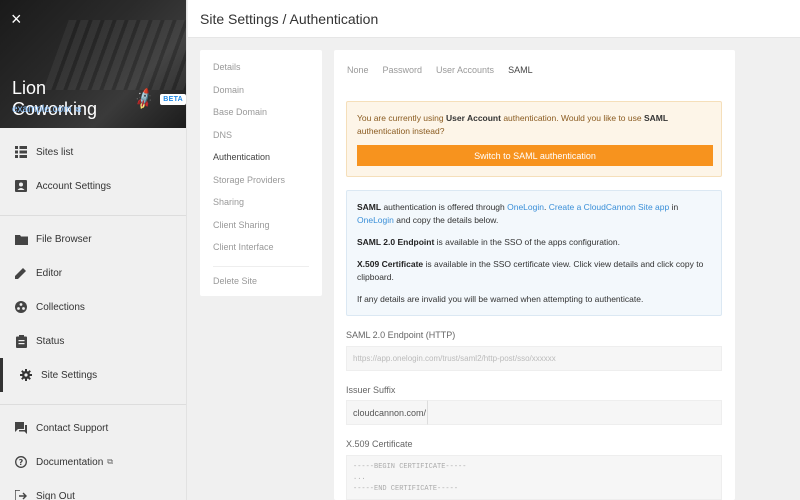  Describe the element at coordinates (261, 180) in the screenshot. I see `settings-menu-item-storage-providers: Storage Providers` at that location.